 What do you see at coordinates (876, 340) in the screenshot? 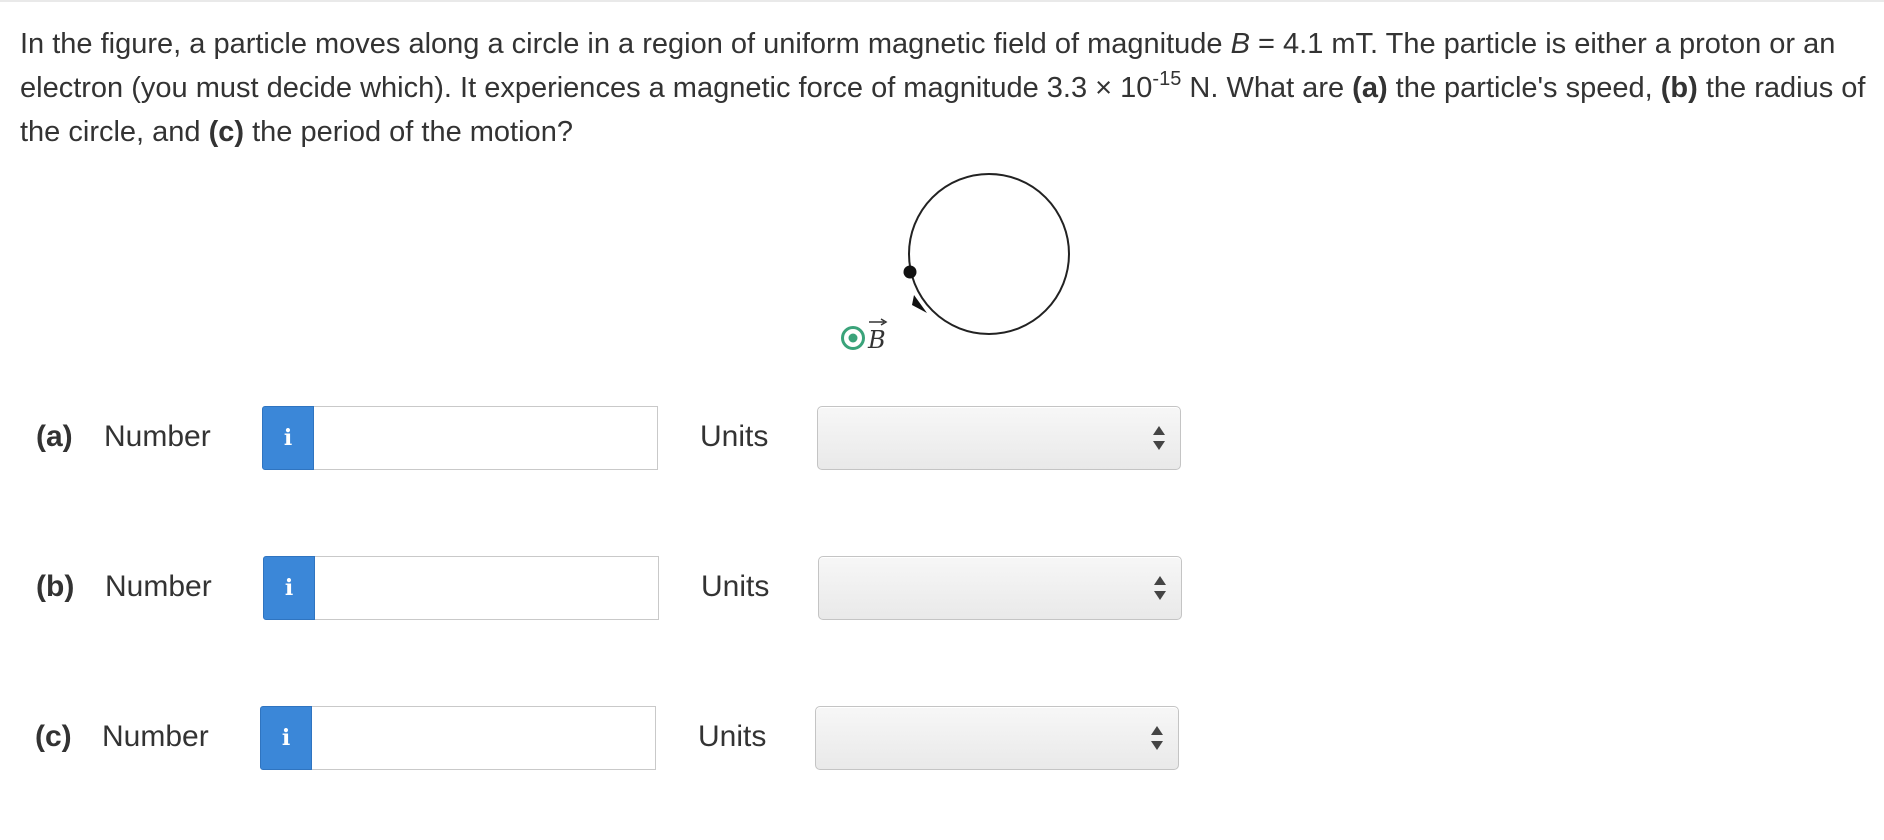
I see `svg-text: B` at bounding box center [876, 340].